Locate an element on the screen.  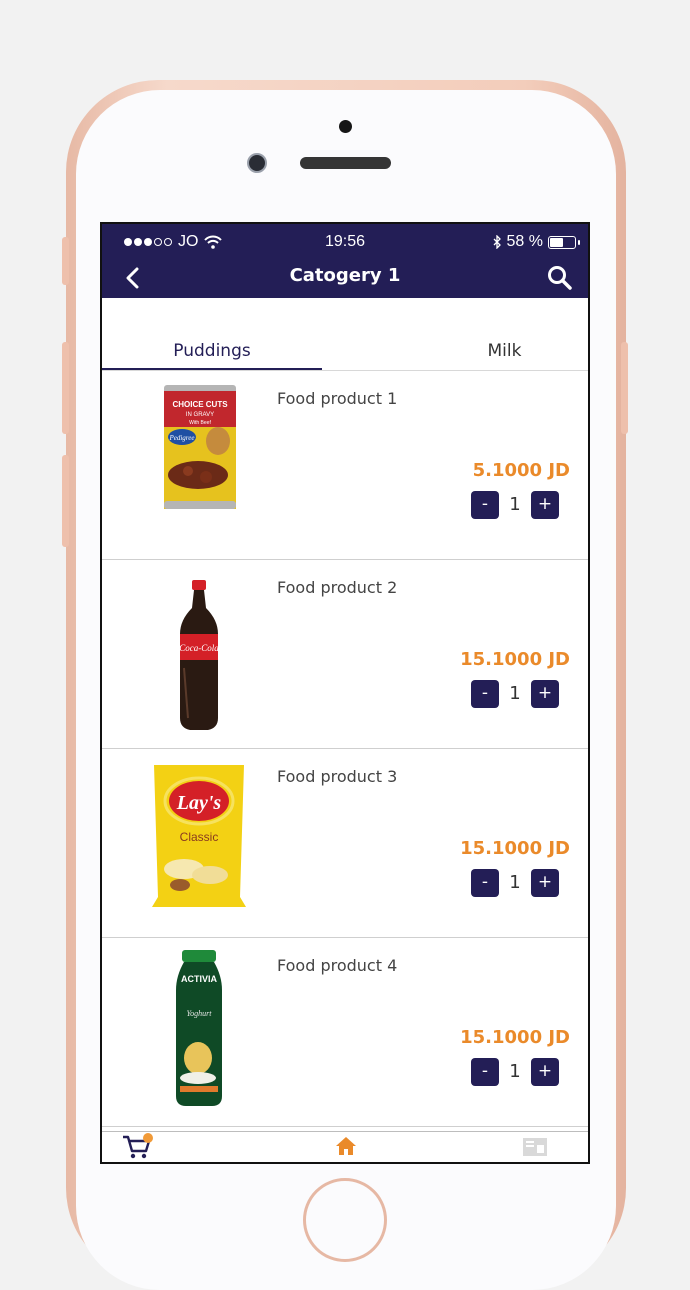
mute-switch is located at coordinates (65, 261).